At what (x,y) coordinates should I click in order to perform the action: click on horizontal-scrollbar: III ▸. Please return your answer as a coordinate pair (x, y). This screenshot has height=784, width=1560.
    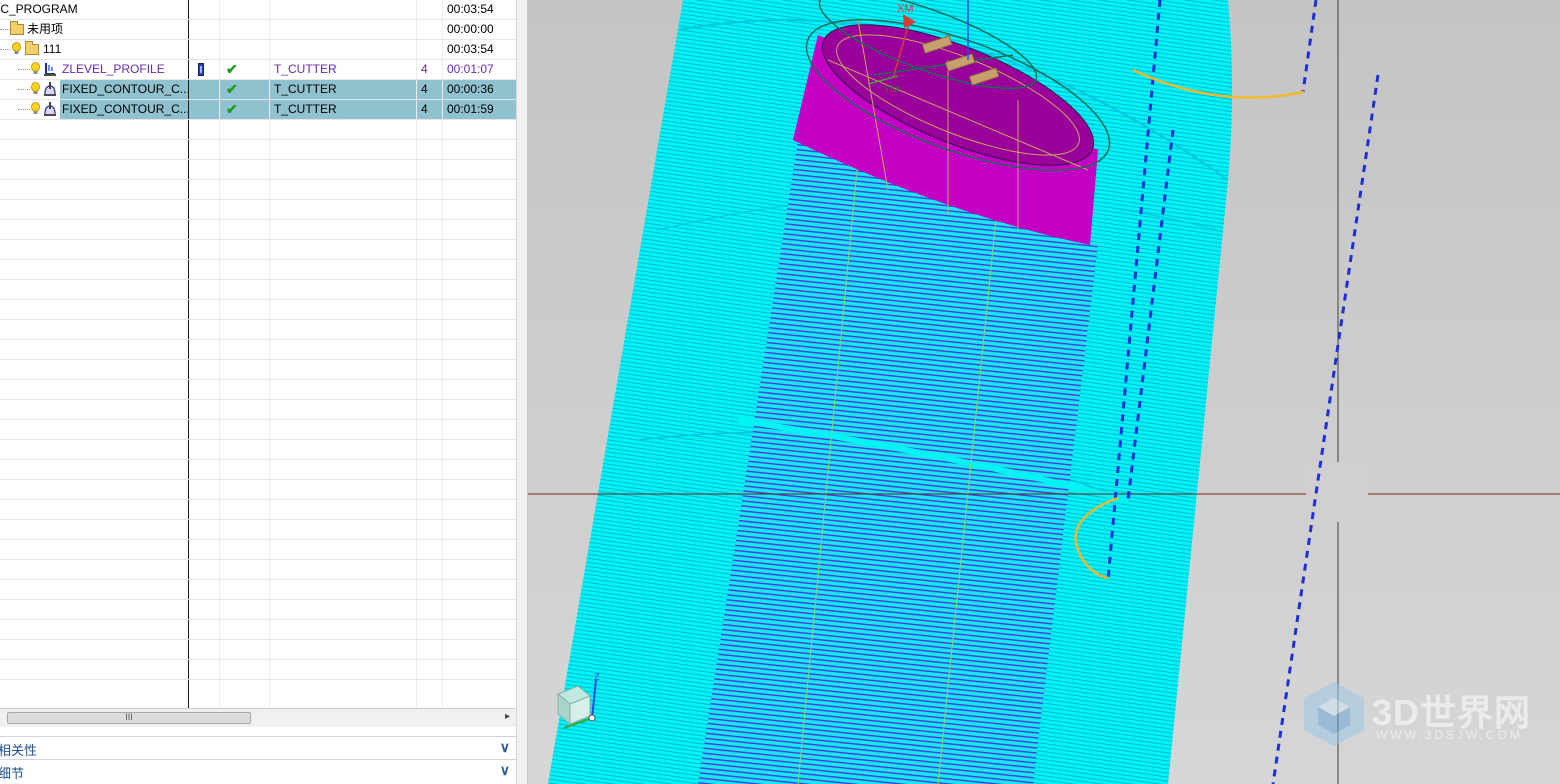
    Looking at the image, I should click on (258, 717).